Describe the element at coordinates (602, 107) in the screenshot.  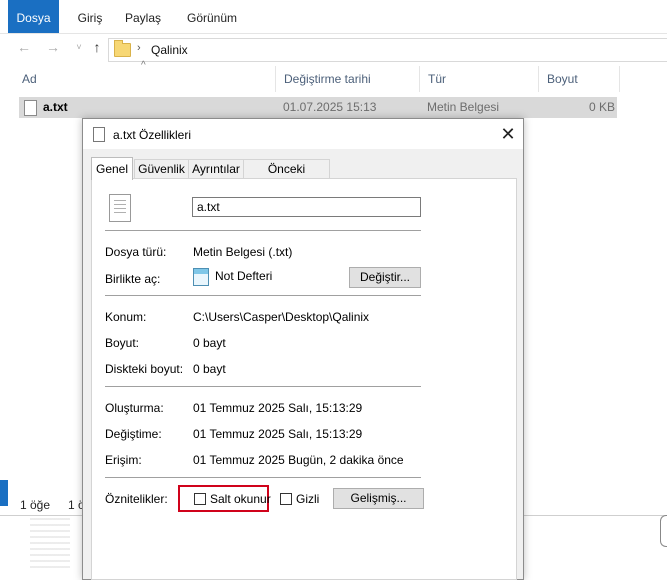
I see `file-size: 0 KB` at that location.